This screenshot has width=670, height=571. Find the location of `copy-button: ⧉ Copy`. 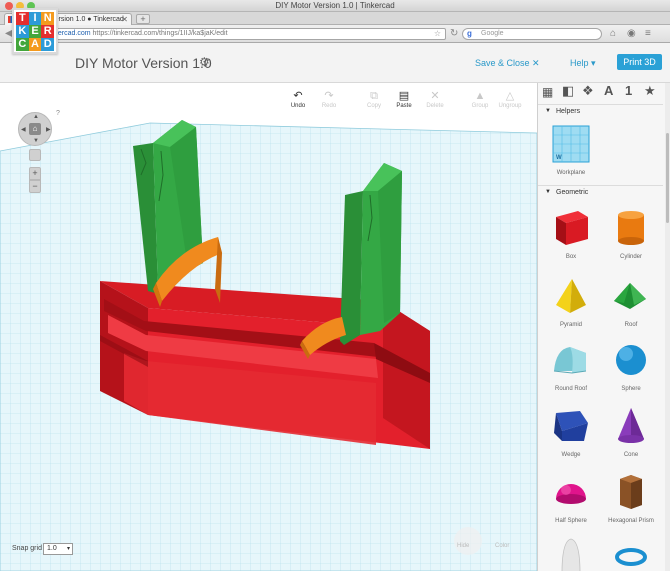

copy-button: ⧉ Copy is located at coordinates (374, 100).